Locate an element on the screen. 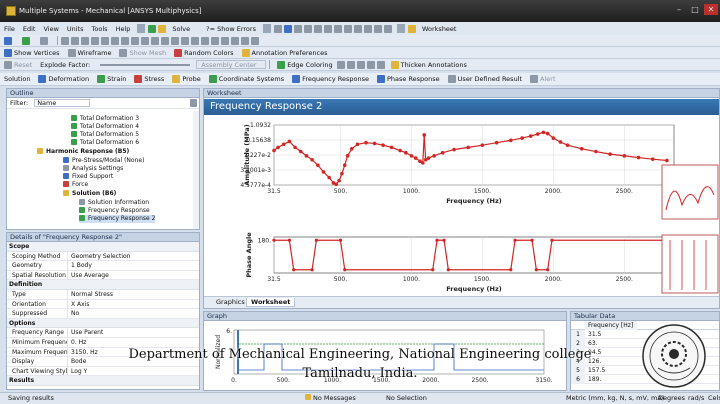  cursor-icon is located at coordinates (277, 28).